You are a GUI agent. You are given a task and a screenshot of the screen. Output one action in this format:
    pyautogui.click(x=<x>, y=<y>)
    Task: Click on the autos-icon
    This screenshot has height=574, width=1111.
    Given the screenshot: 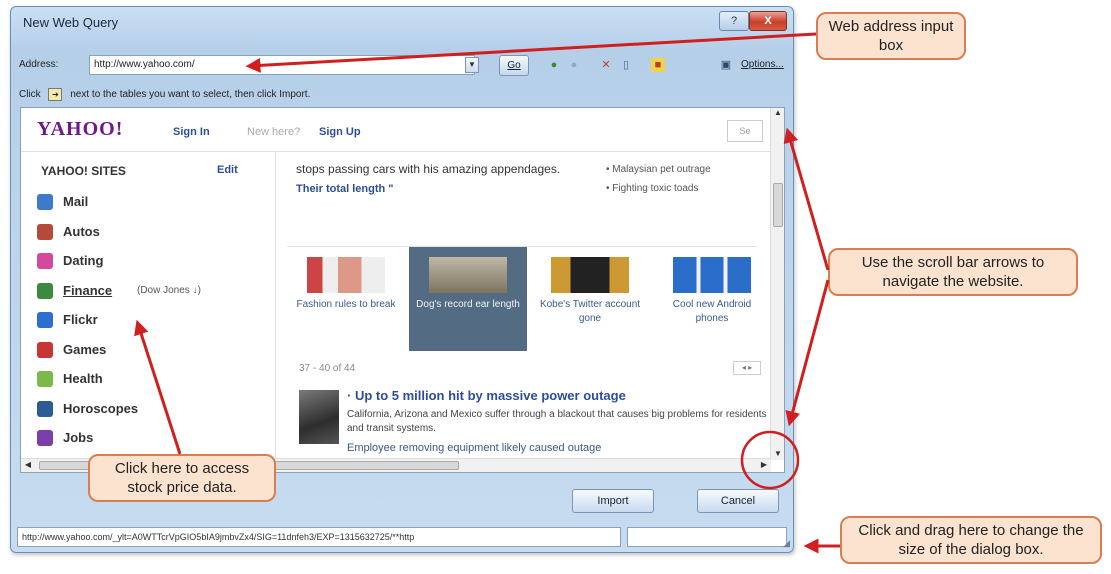 What is the action you would take?
    pyautogui.click(x=45, y=231)
    